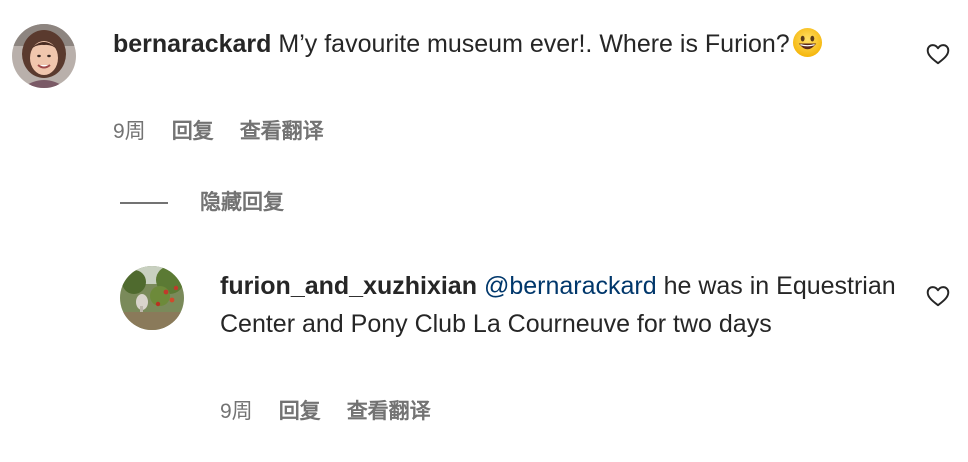 Image resolution: width=968 pixels, height=462 pixels. I want to click on mention-link: @bernarackard, so click(570, 286).